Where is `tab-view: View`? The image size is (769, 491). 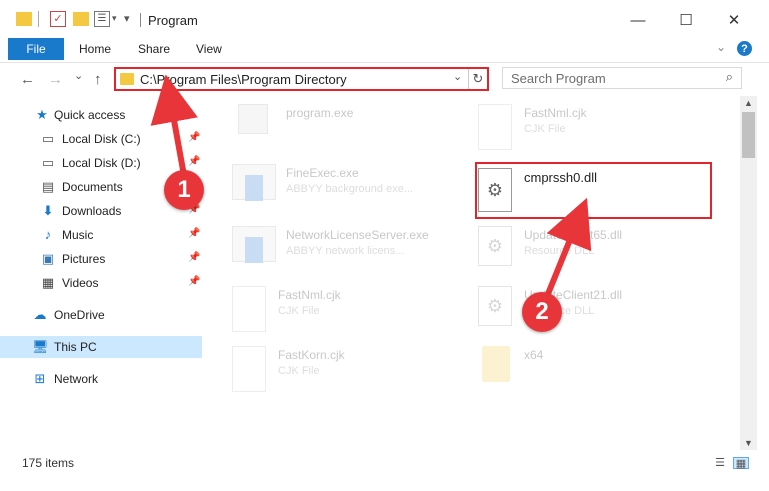
tab-view: View is located at coordinates (209, 49).